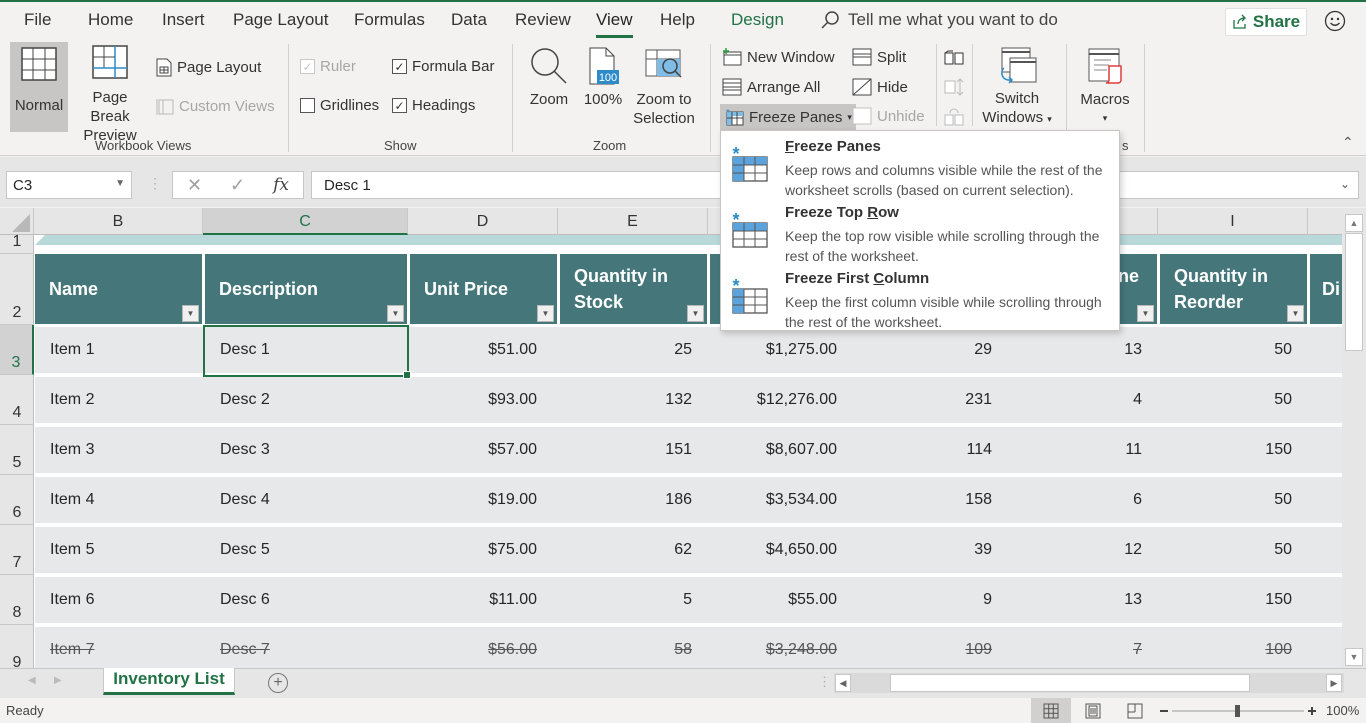  Describe the element at coordinates (169, 681) in the screenshot. I see `sheet-tab-inventory-list: Inventory List` at that location.